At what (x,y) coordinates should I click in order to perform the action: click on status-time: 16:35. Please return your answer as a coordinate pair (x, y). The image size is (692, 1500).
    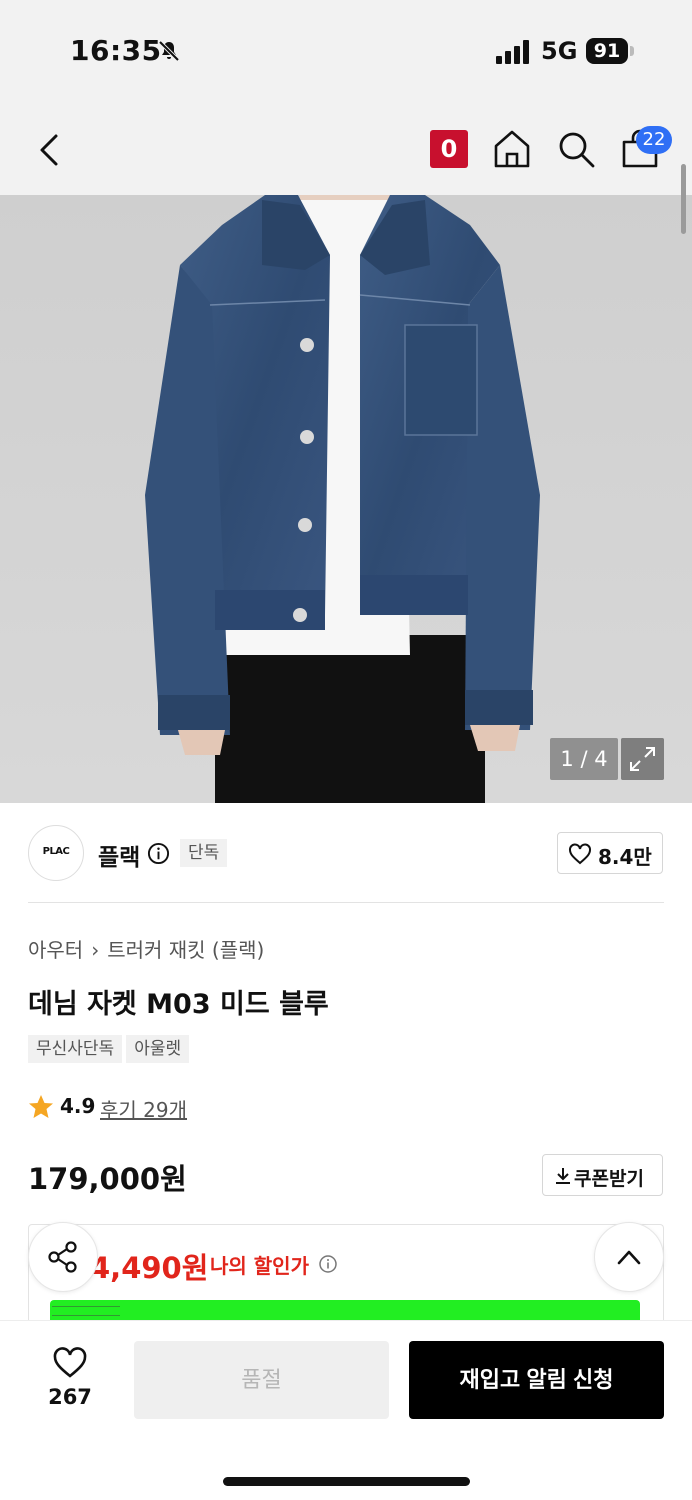
    Looking at the image, I should click on (116, 50).